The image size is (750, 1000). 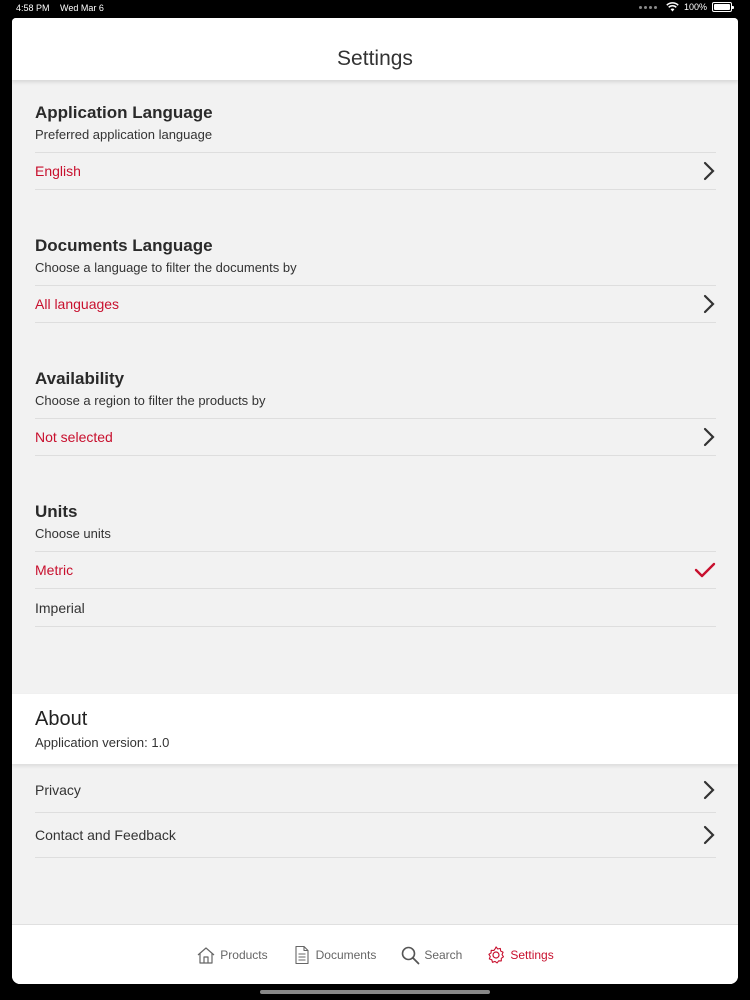 What do you see at coordinates (532, 955) in the screenshot?
I see `tab-label: Settings` at bounding box center [532, 955].